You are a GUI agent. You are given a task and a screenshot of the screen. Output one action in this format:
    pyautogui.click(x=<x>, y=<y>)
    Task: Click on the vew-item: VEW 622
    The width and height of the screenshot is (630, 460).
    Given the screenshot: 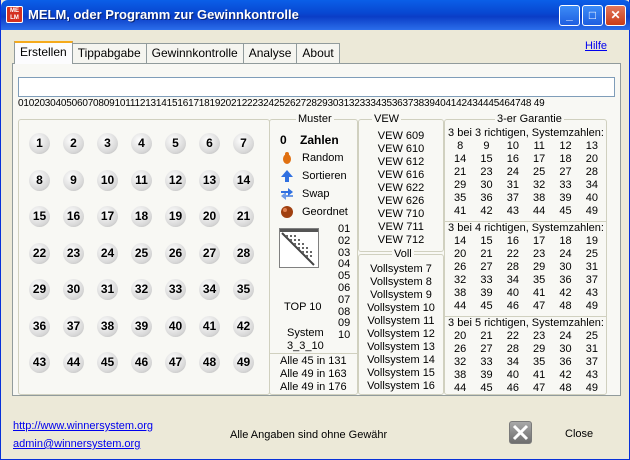 What is the action you would take?
    pyautogui.click(x=401, y=188)
    